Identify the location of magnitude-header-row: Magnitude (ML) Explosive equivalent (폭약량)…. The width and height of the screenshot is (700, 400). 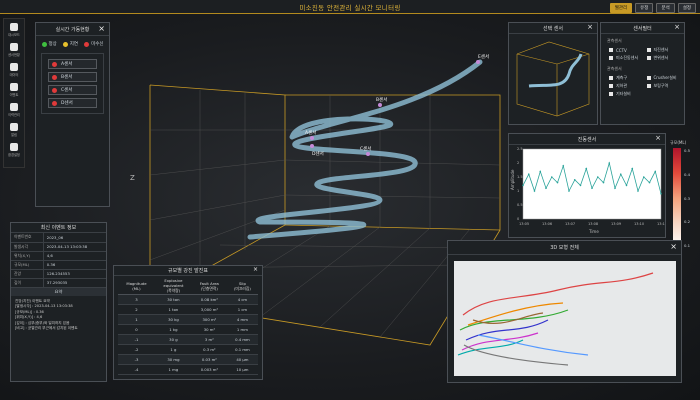
(188, 286).